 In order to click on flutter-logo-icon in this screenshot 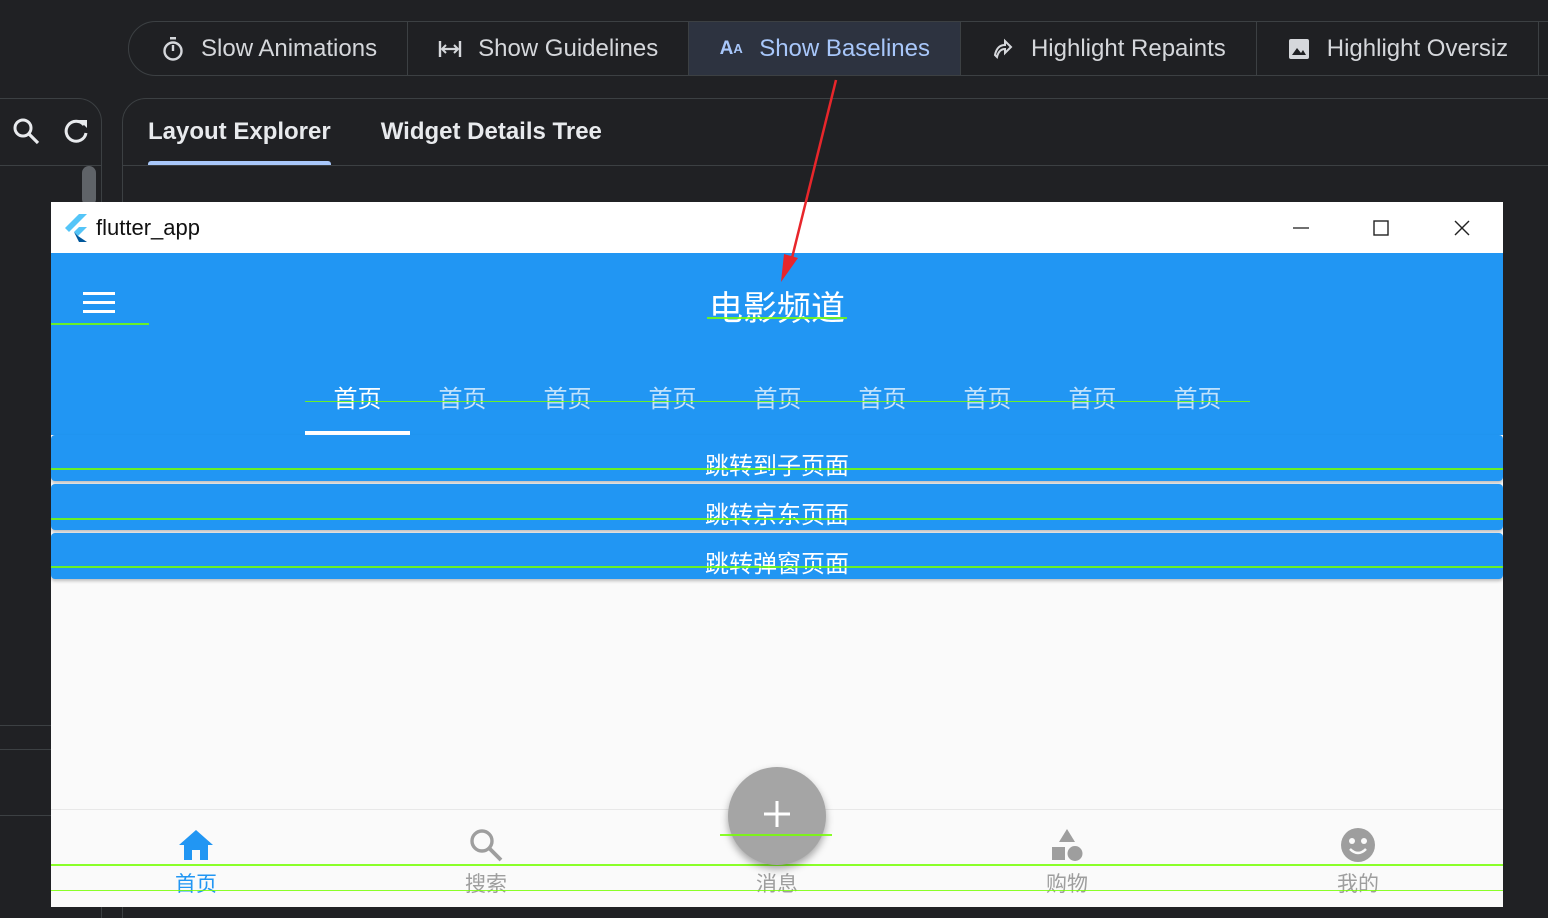, I will do `click(78, 227)`.